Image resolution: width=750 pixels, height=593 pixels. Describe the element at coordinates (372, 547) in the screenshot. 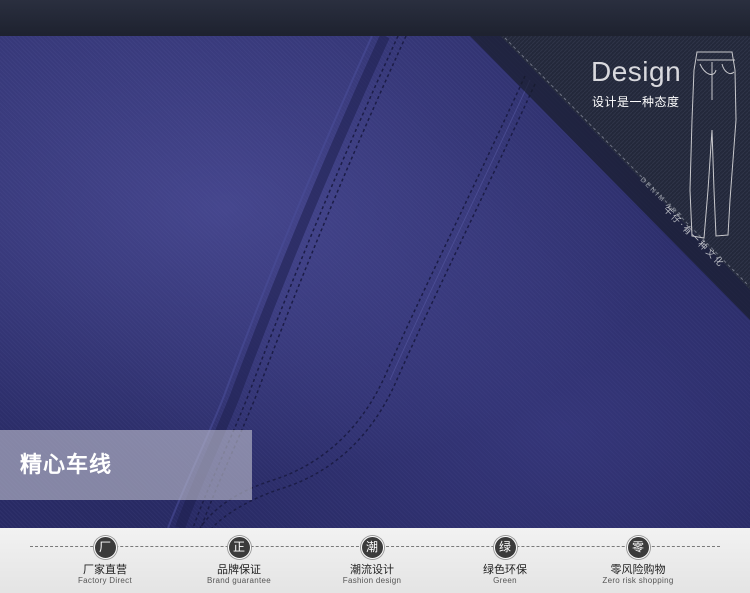

I see `trend-badge-icon: 潮` at that location.